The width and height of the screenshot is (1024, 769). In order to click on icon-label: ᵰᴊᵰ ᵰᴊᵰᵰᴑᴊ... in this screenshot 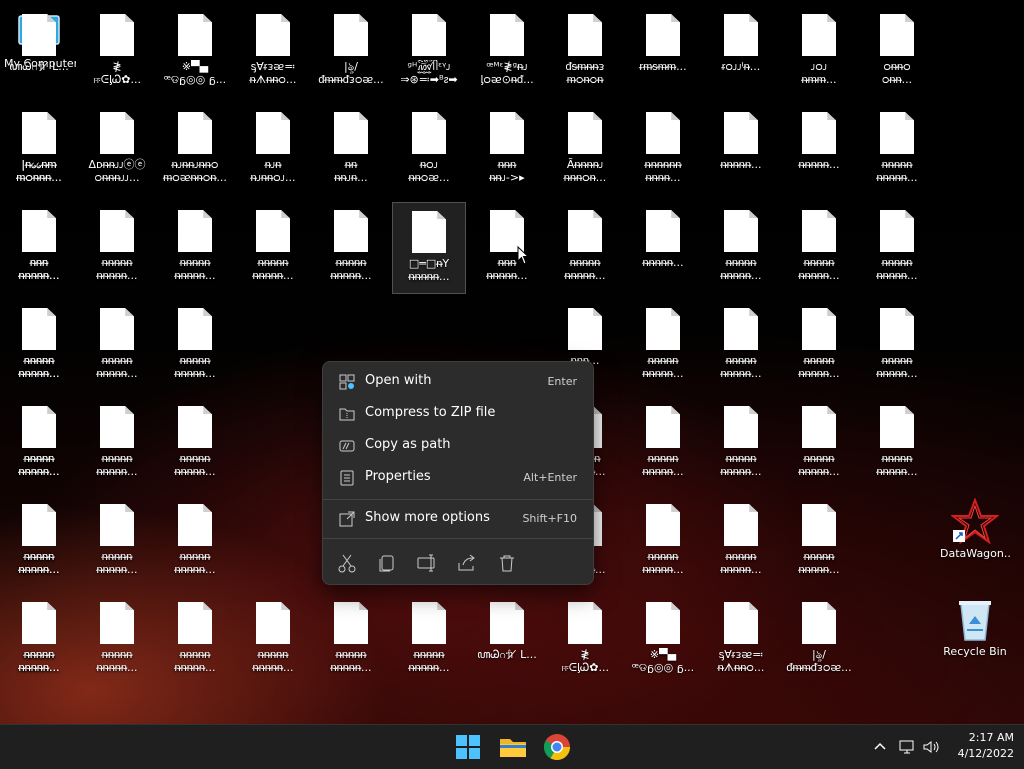, I will do `click(273, 171)`.